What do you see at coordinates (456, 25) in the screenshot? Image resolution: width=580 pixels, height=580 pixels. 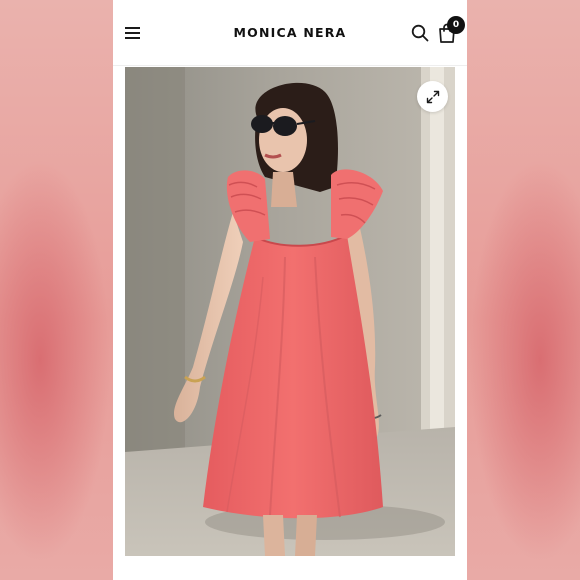 I see `cart-count-badge: 0` at bounding box center [456, 25].